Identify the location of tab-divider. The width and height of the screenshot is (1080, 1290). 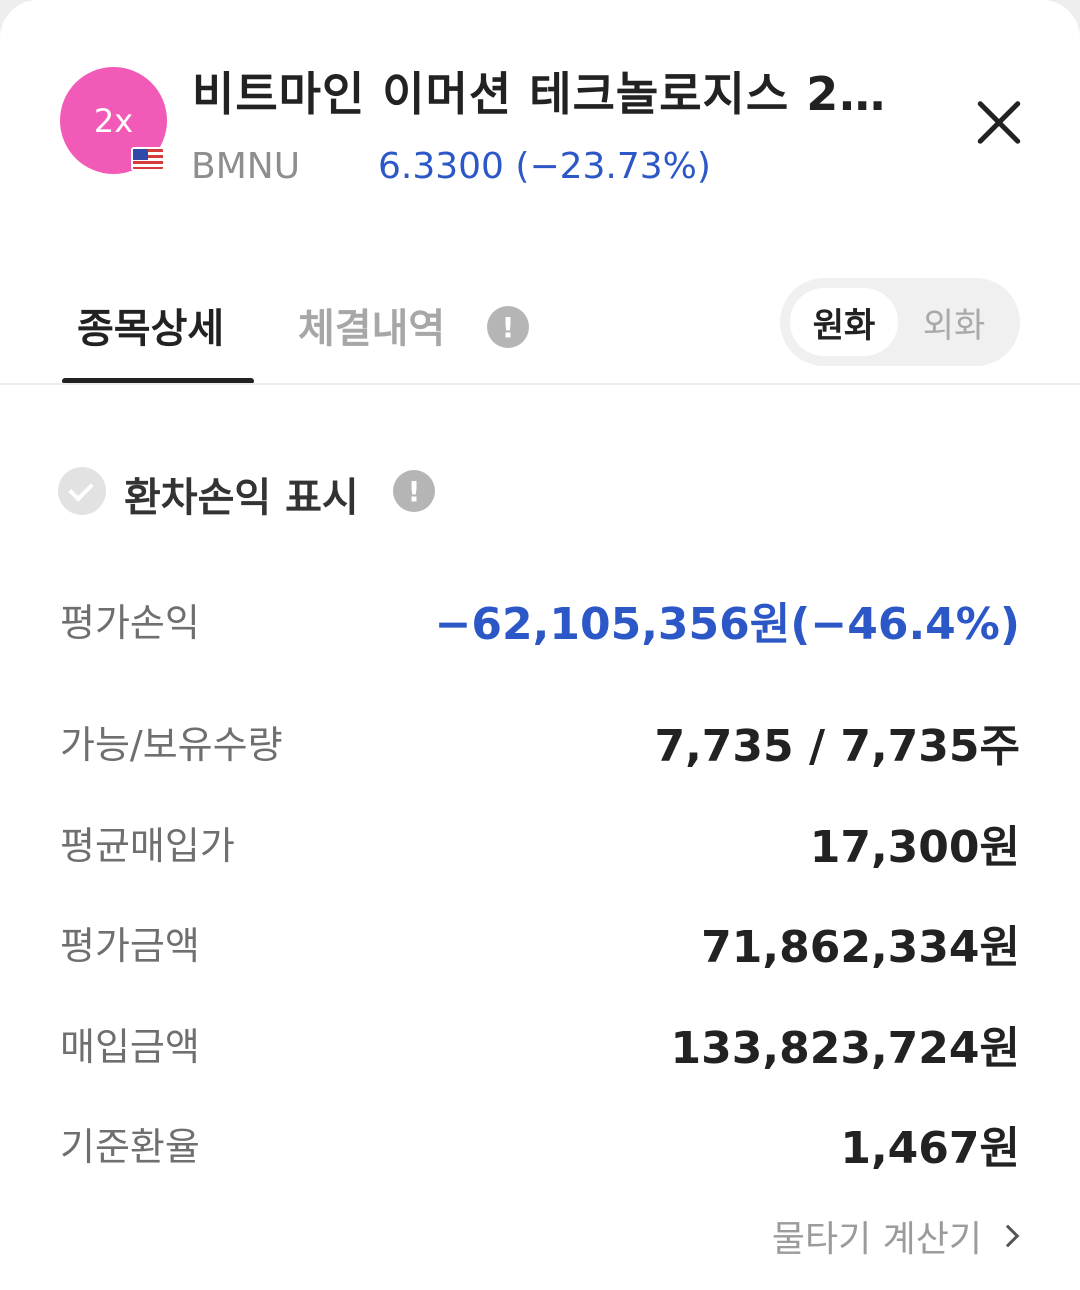
(540, 384).